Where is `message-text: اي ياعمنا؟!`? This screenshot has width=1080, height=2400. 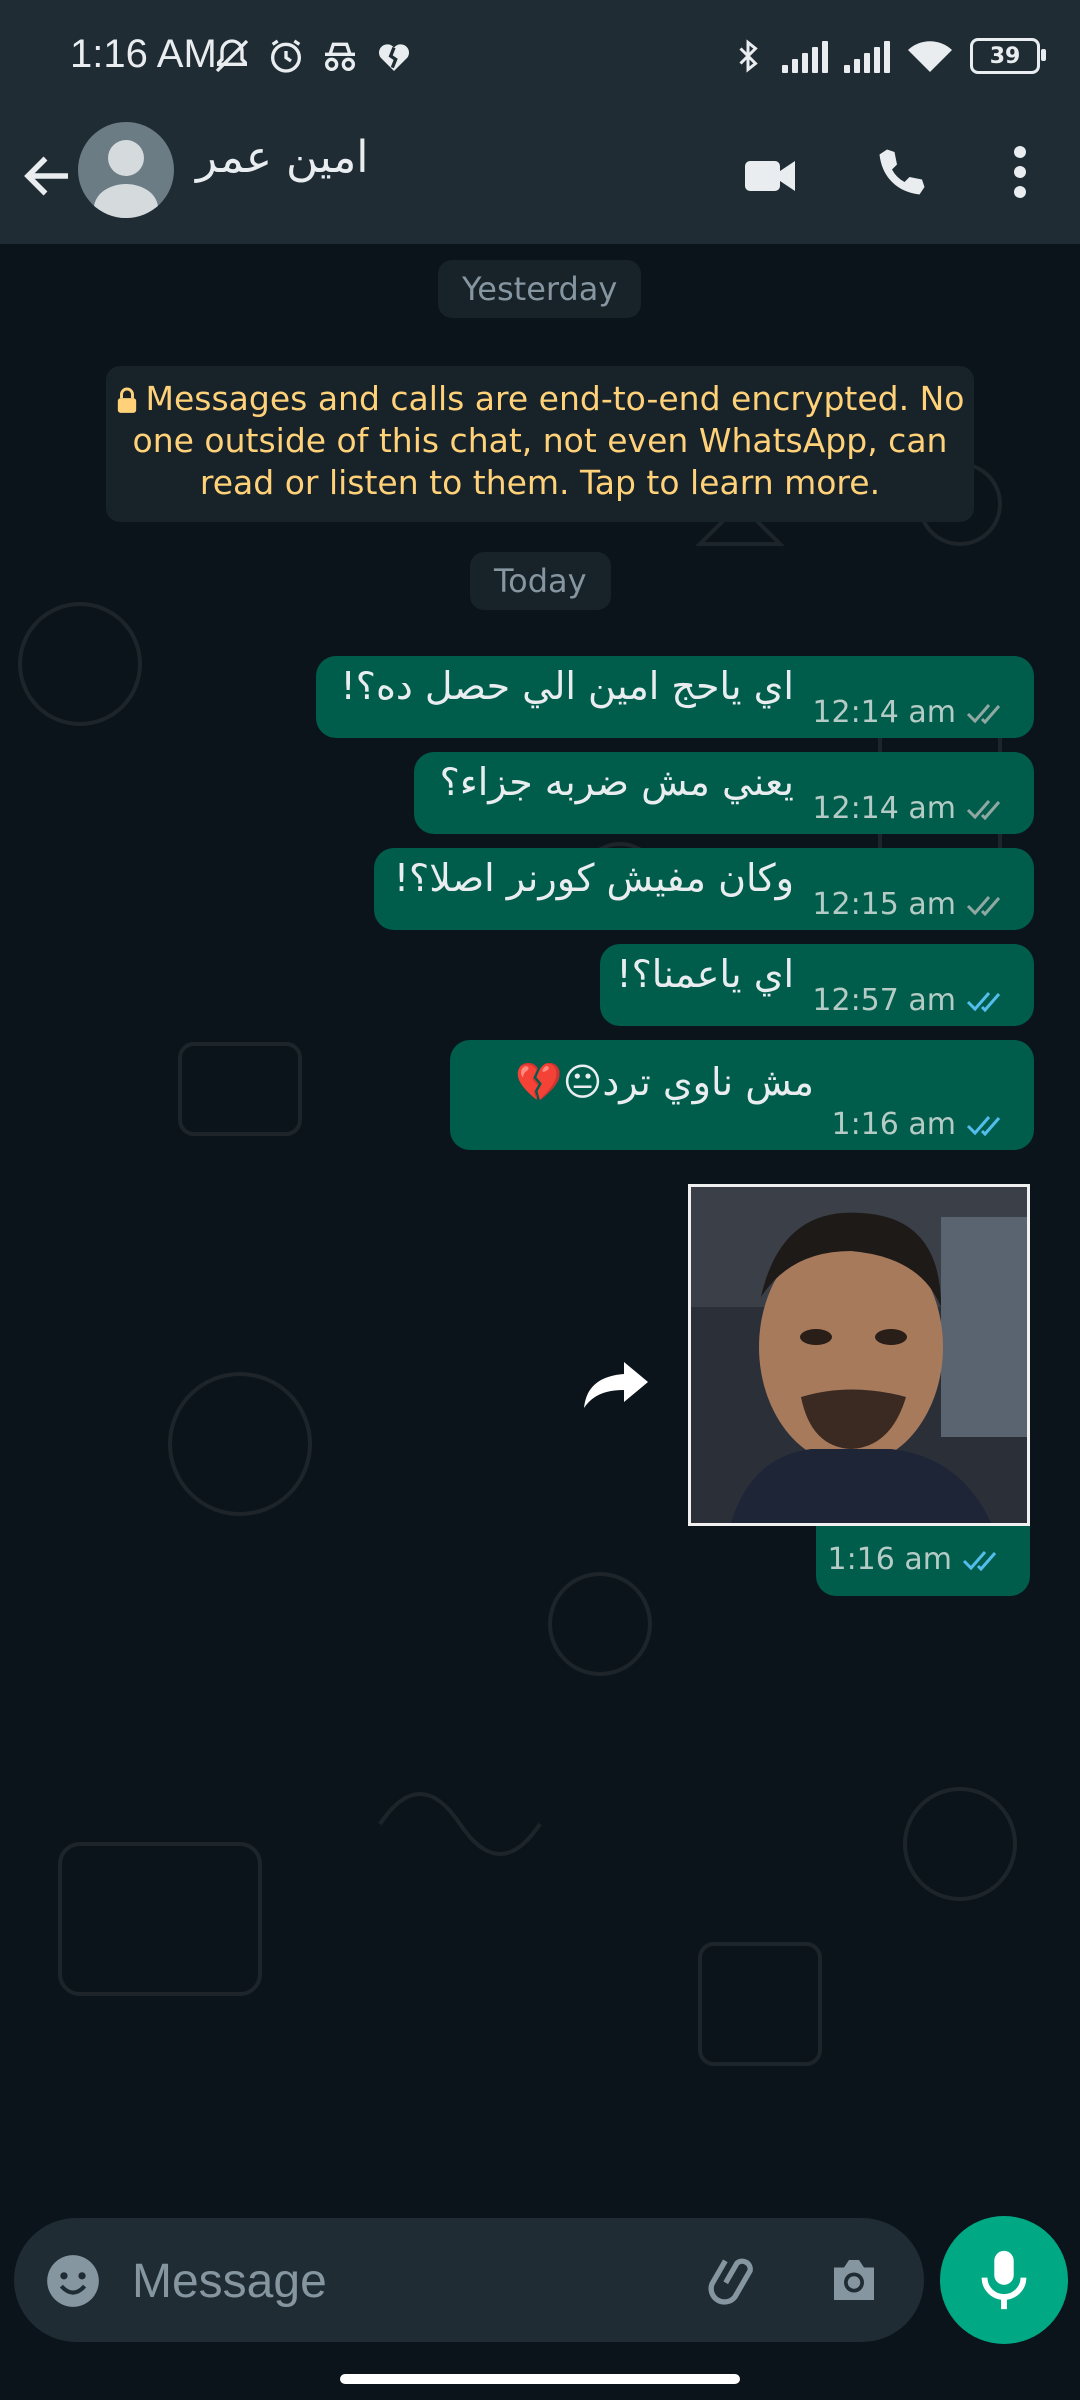 message-text: اي ياعمنا؟! is located at coordinates (705, 974).